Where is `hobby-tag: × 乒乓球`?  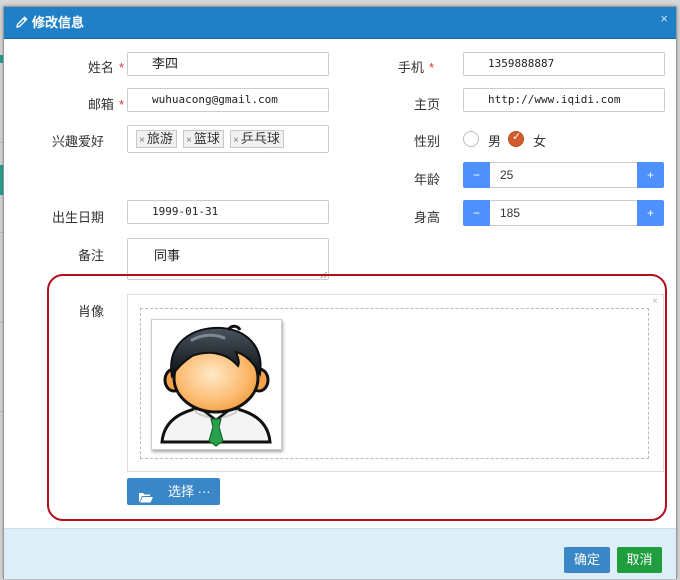 hobby-tag: × 乒乓球 is located at coordinates (257, 139).